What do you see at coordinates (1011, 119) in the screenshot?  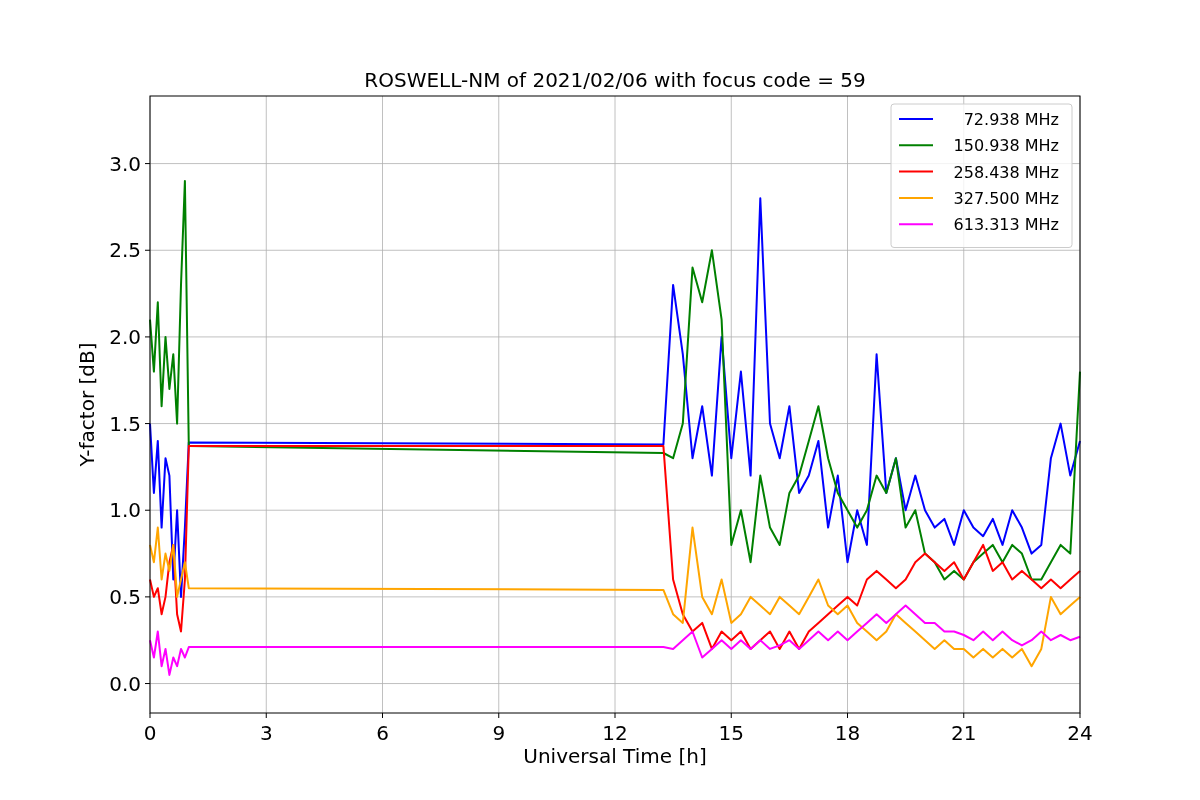 I see `legend-label: 72.938 MHz` at bounding box center [1011, 119].